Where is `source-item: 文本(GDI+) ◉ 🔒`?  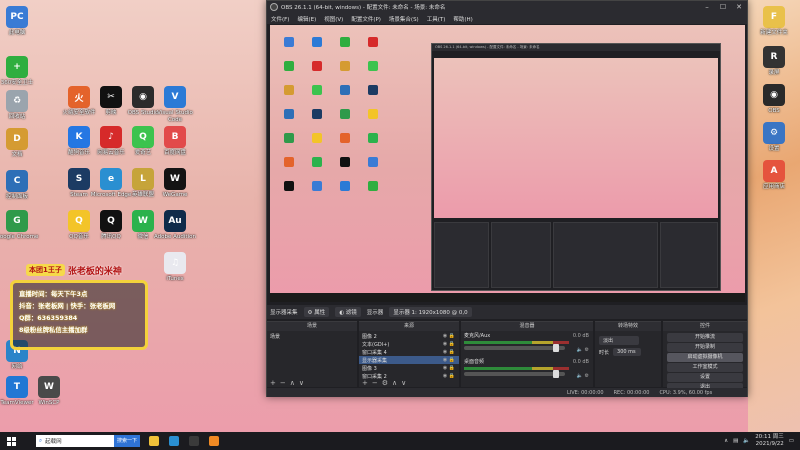
source-item: 文本(GDI+) ◉ 🔒 is located at coordinates (409, 344).